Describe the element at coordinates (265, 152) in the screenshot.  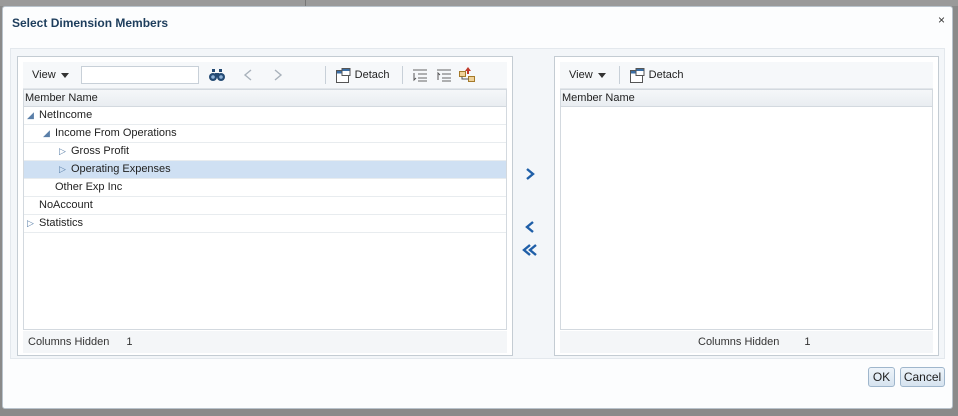
I see `tree-row-gross-profit: ▷ Gross Profit` at that location.